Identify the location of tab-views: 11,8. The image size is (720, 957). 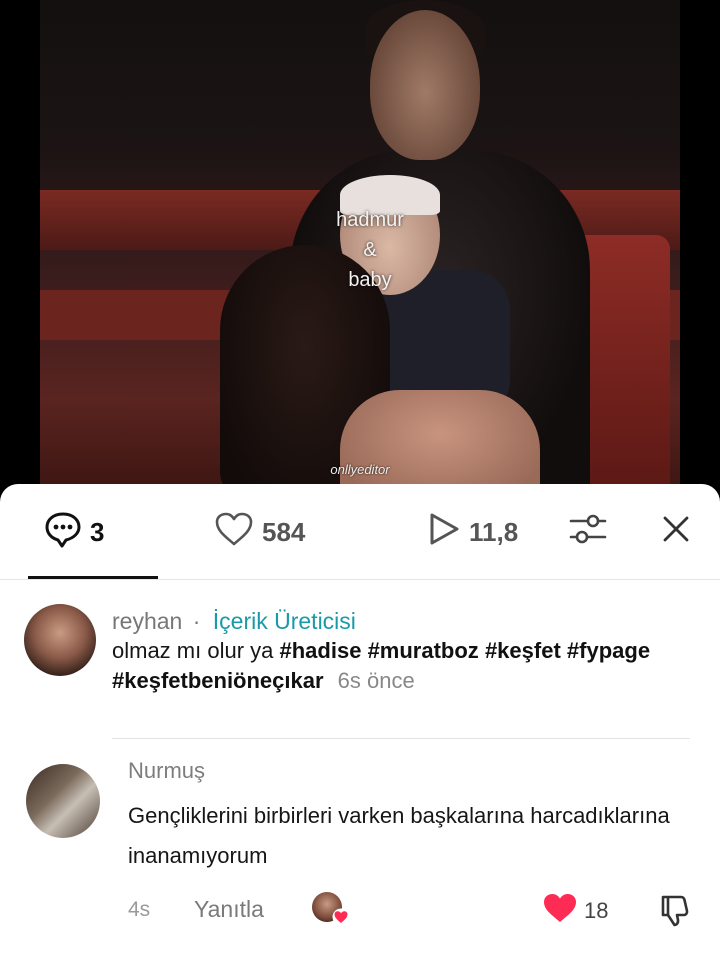
(472, 532).